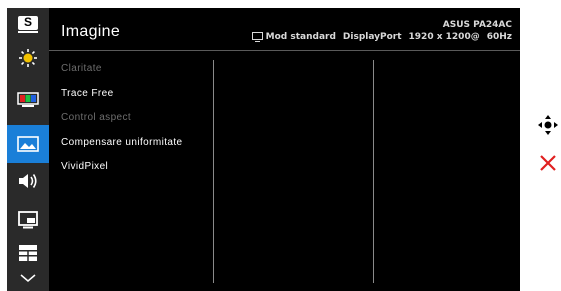 This screenshot has width=561, height=291. I want to click on sidebar-item-brightness, so click(28, 58).